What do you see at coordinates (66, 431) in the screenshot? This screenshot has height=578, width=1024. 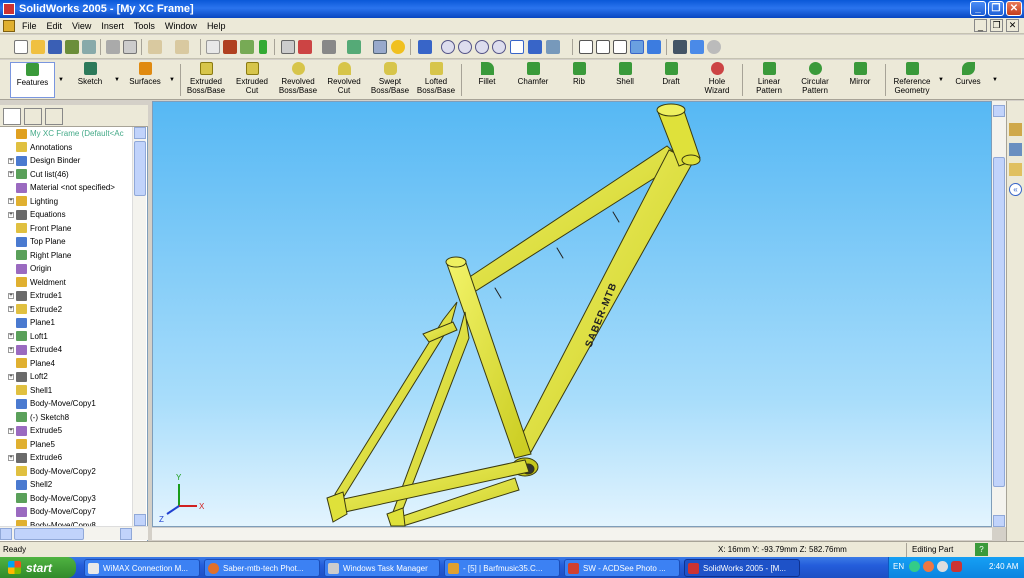 I see `tree-item: + Extrude5` at bounding box center [66, 431].